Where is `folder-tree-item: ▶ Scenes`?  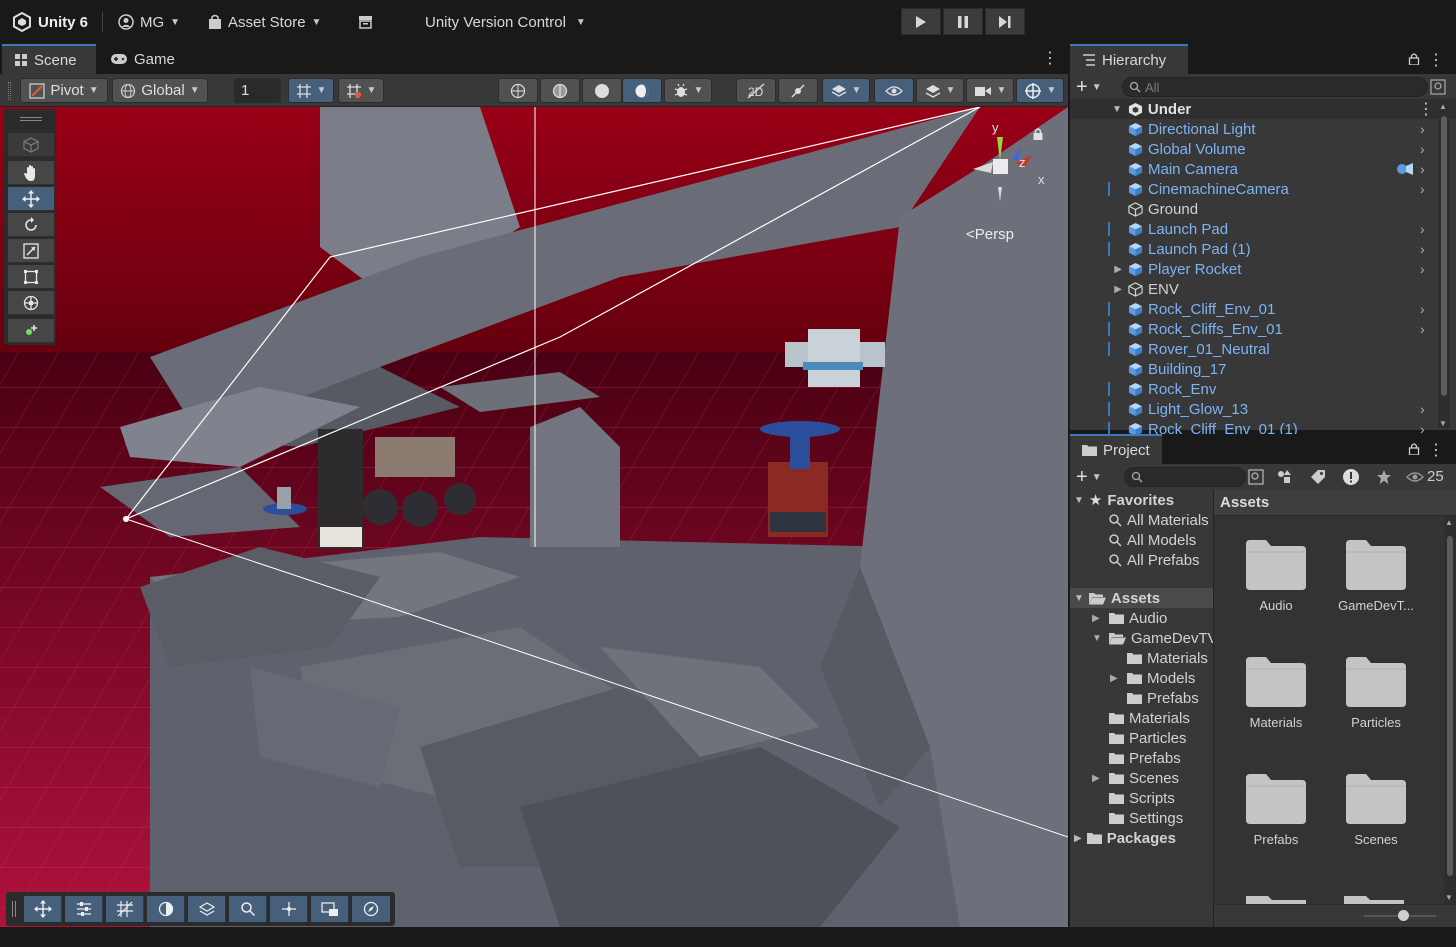 folder-tree-item: ▶ Scenes is located at coordinates (1135, 778).